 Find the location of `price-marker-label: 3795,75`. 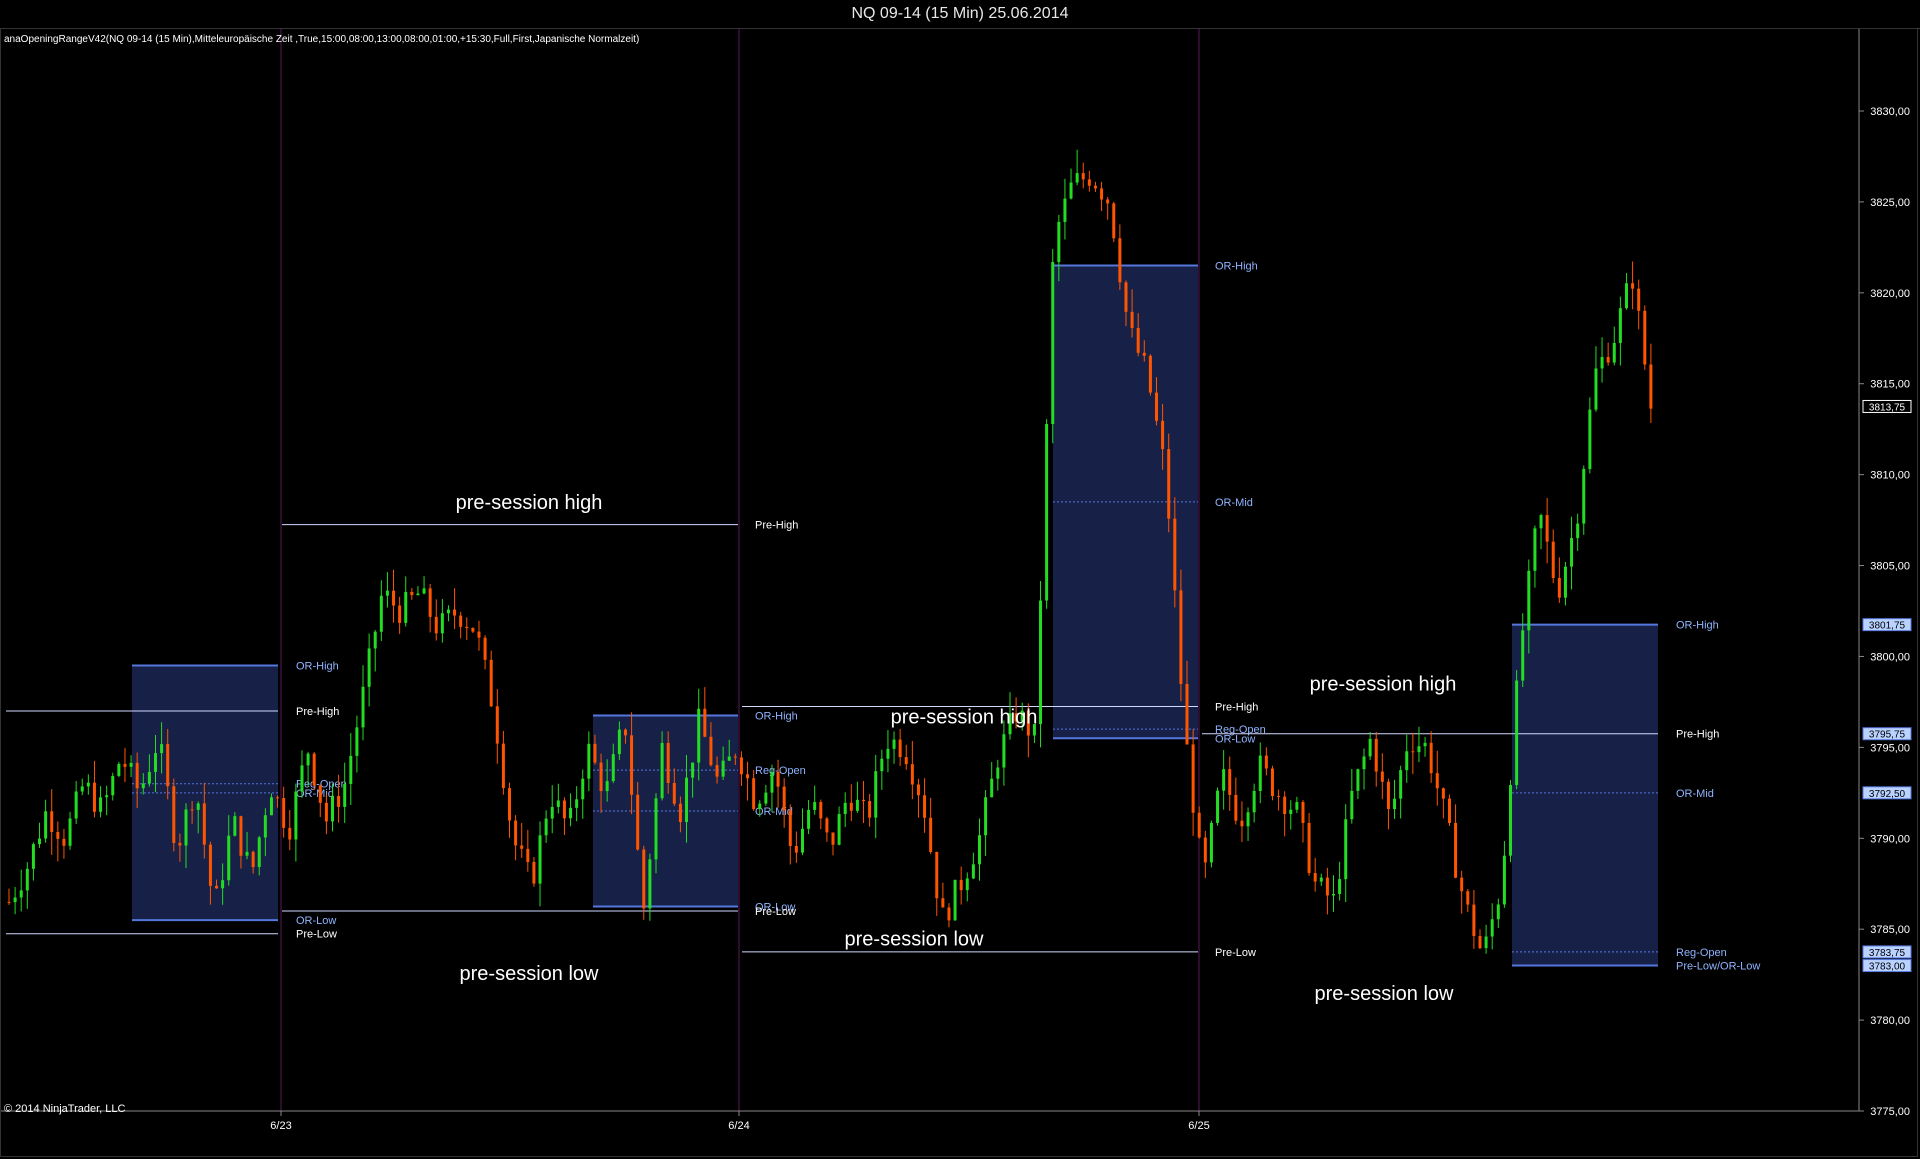

price-marker-label: 3795,75 is located at coordinates (1887, 735).